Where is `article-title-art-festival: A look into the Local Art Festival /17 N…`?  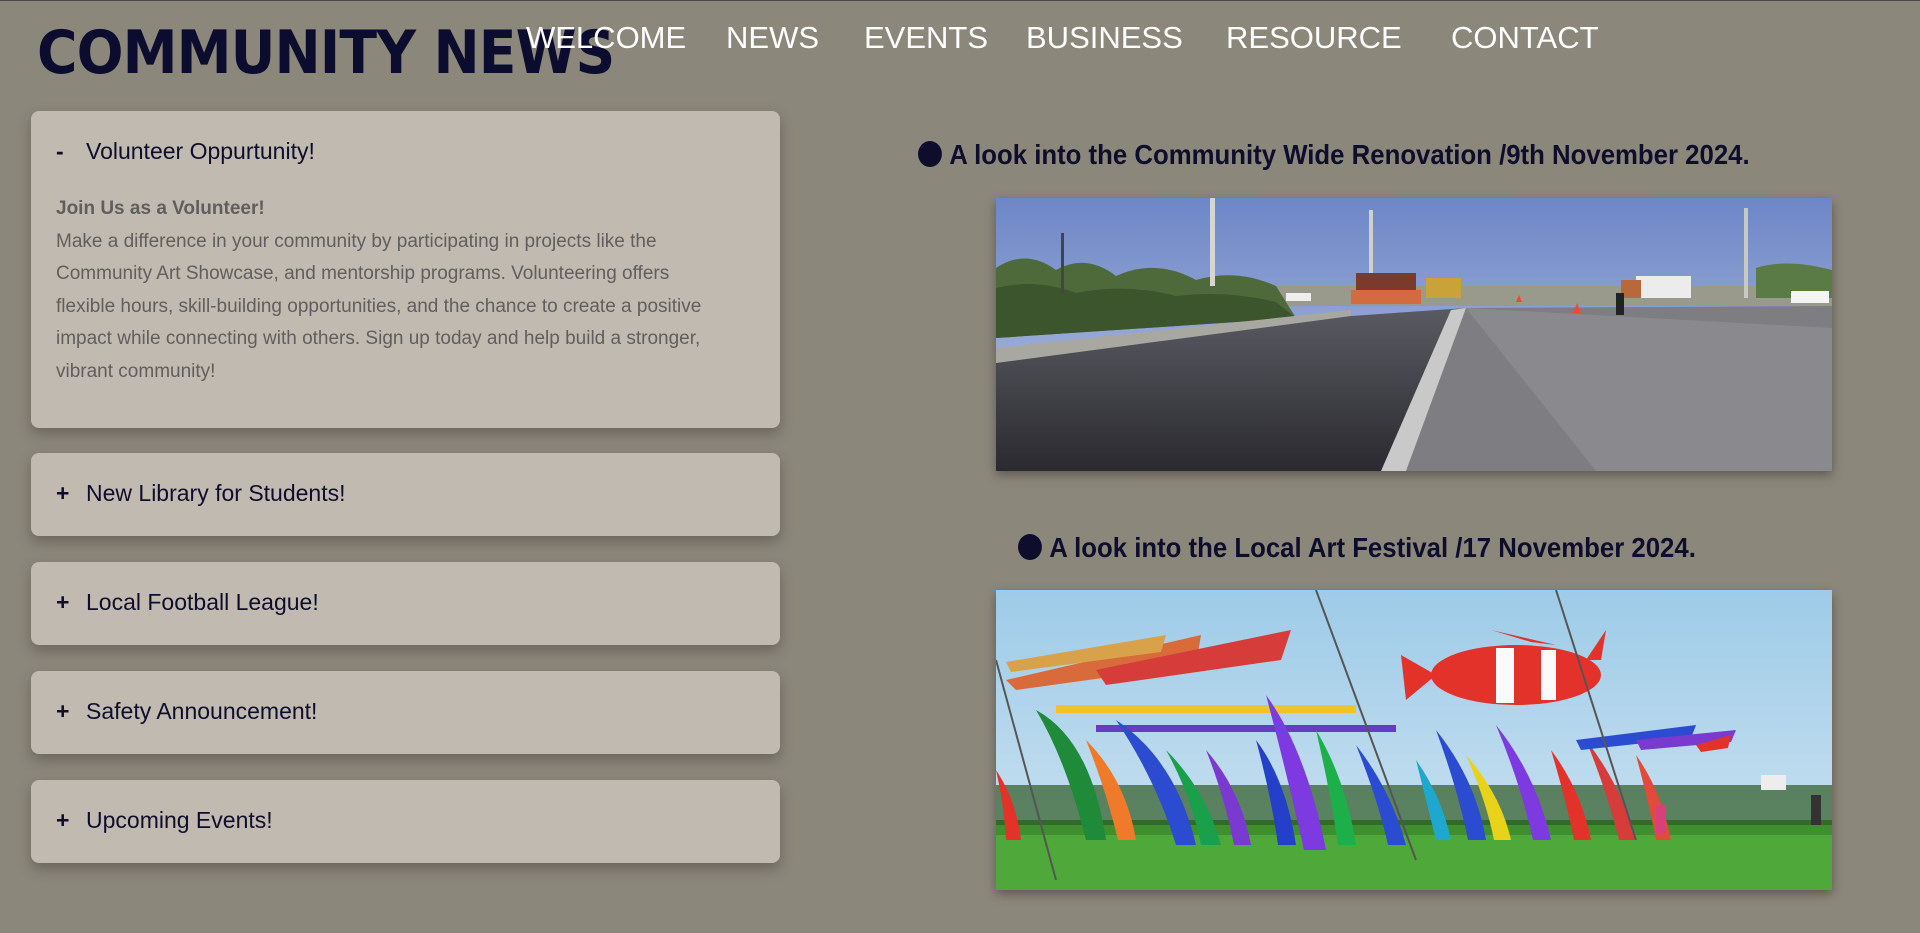 article-title-art-festival: A look into the Local Art Festival /17 N… is located at coordinates (1357, 548).